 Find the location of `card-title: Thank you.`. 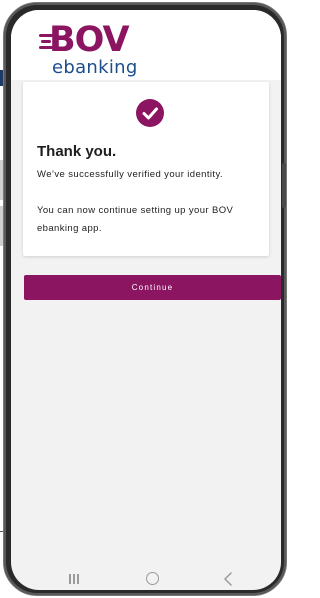

card-title: Thank you. is located at coordinates (77, 151).